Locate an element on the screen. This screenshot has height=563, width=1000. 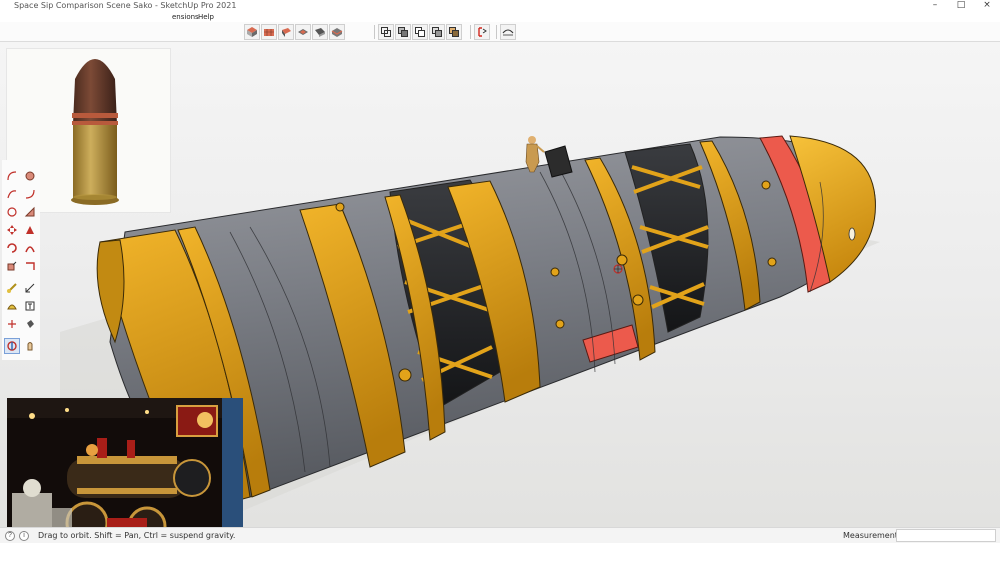
close-button: × is located at coordinates (987, 6).